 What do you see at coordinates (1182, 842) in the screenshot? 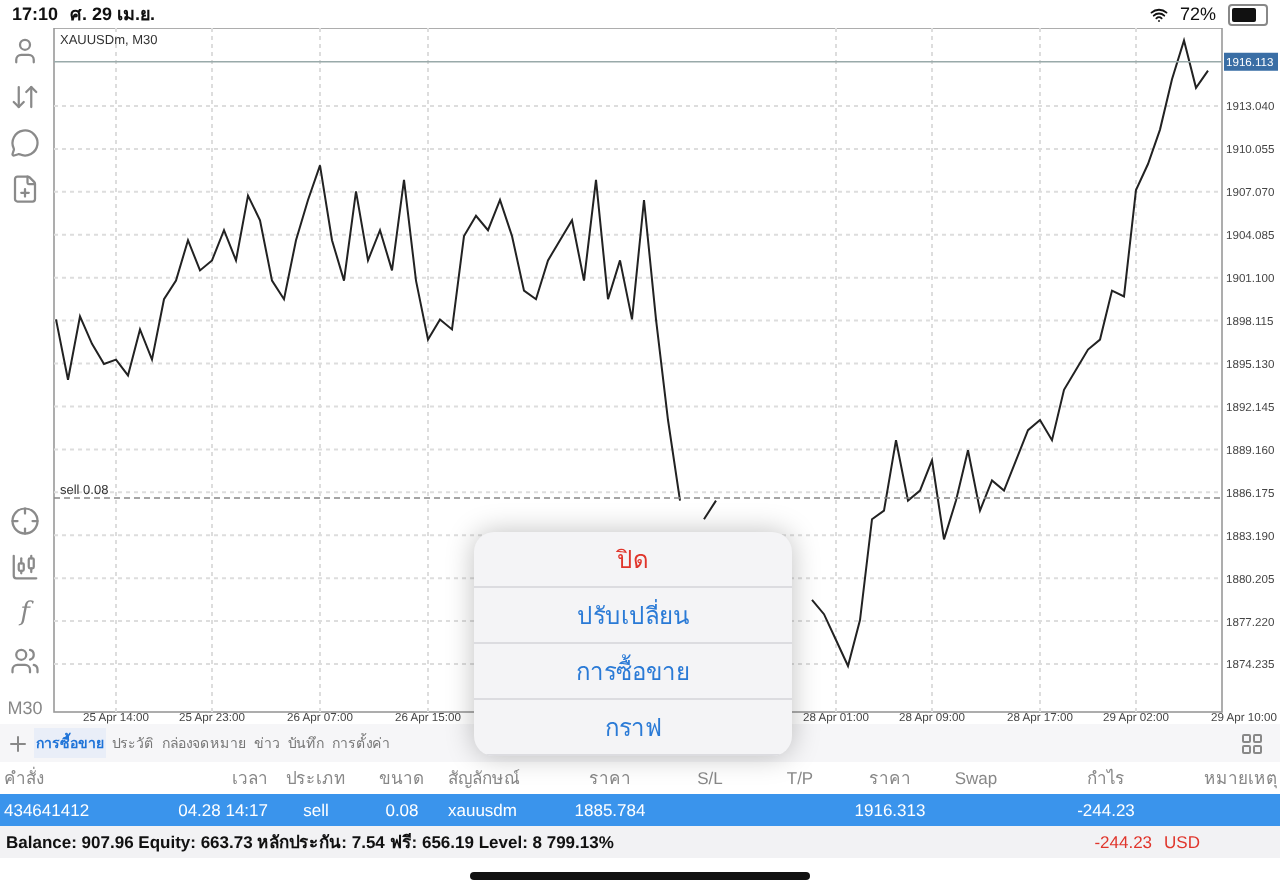
I see `currency: USD` at bounding box center [1182, 842].